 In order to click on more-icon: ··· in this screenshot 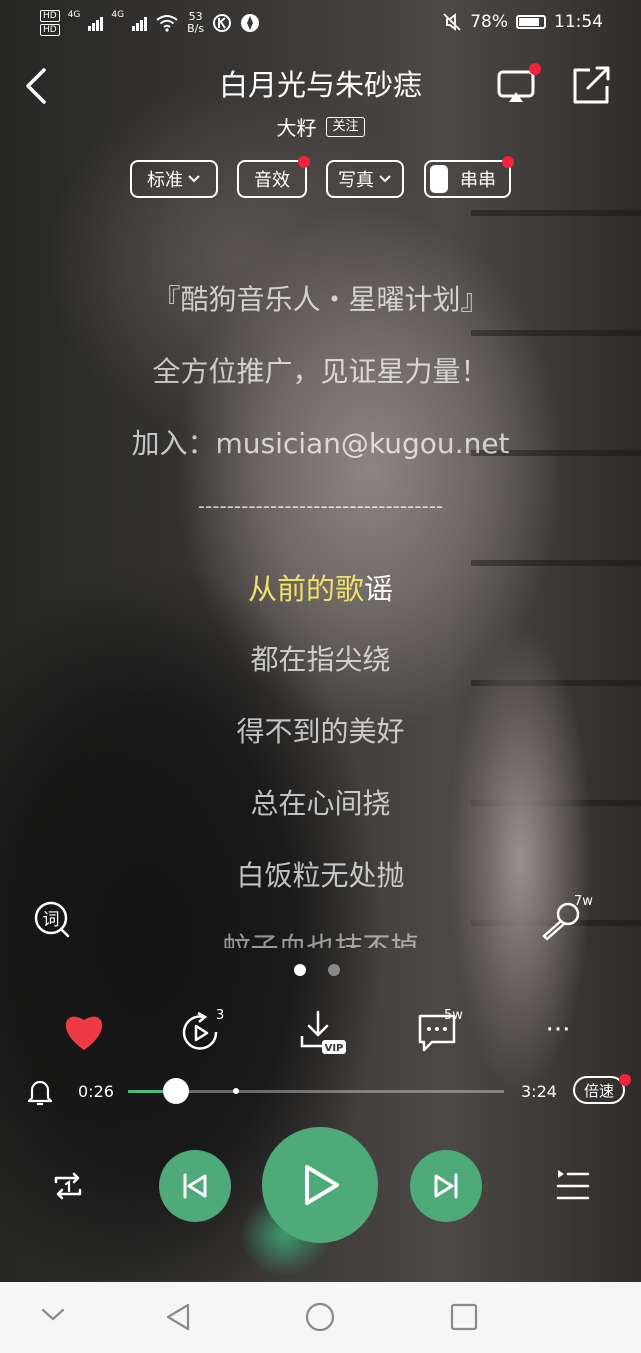, I will do `click(558, 1030)`.